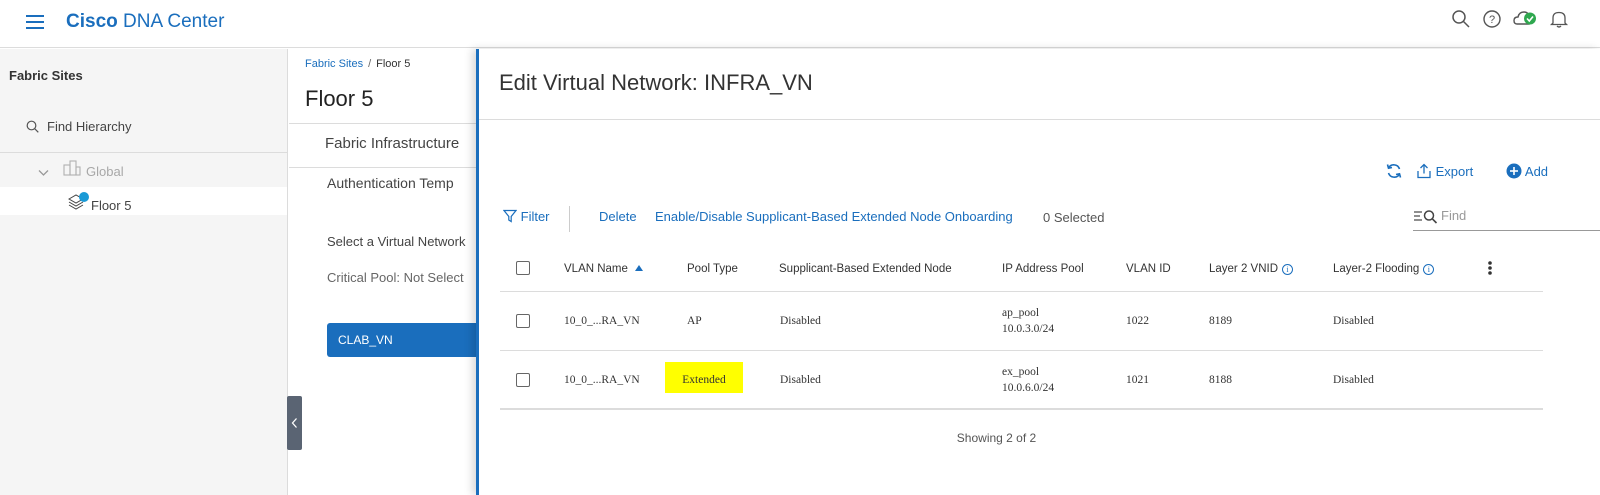 Image resolution: width=1600 pixels, height=495 pixels. I want to click on sidebar-title: Fabric Sites, so click(46, 75).